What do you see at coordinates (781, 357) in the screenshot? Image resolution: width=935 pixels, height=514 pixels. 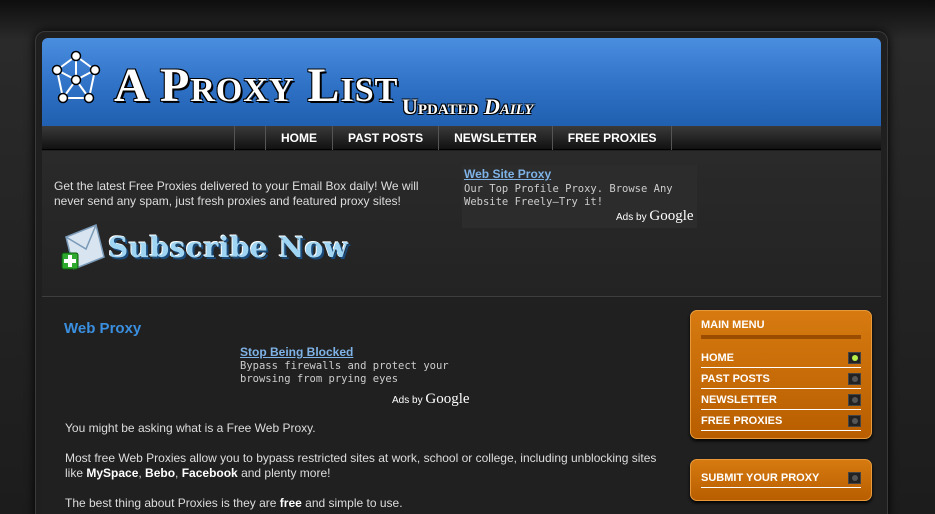 I see `sidebar-item-home: HOME` at bounding box center [781, 357].